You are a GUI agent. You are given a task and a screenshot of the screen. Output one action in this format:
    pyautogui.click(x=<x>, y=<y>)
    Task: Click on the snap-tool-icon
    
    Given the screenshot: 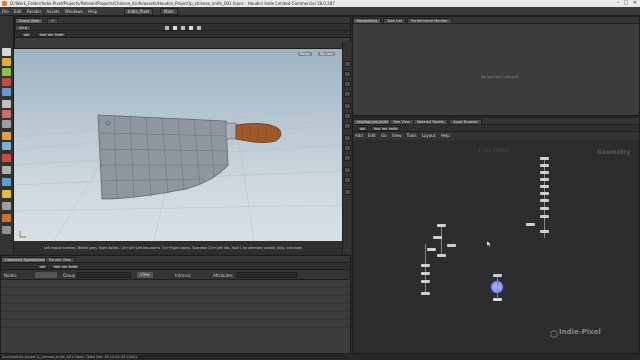 What is the action you would take?
    pyautogui.click(x=6, y=136)
    